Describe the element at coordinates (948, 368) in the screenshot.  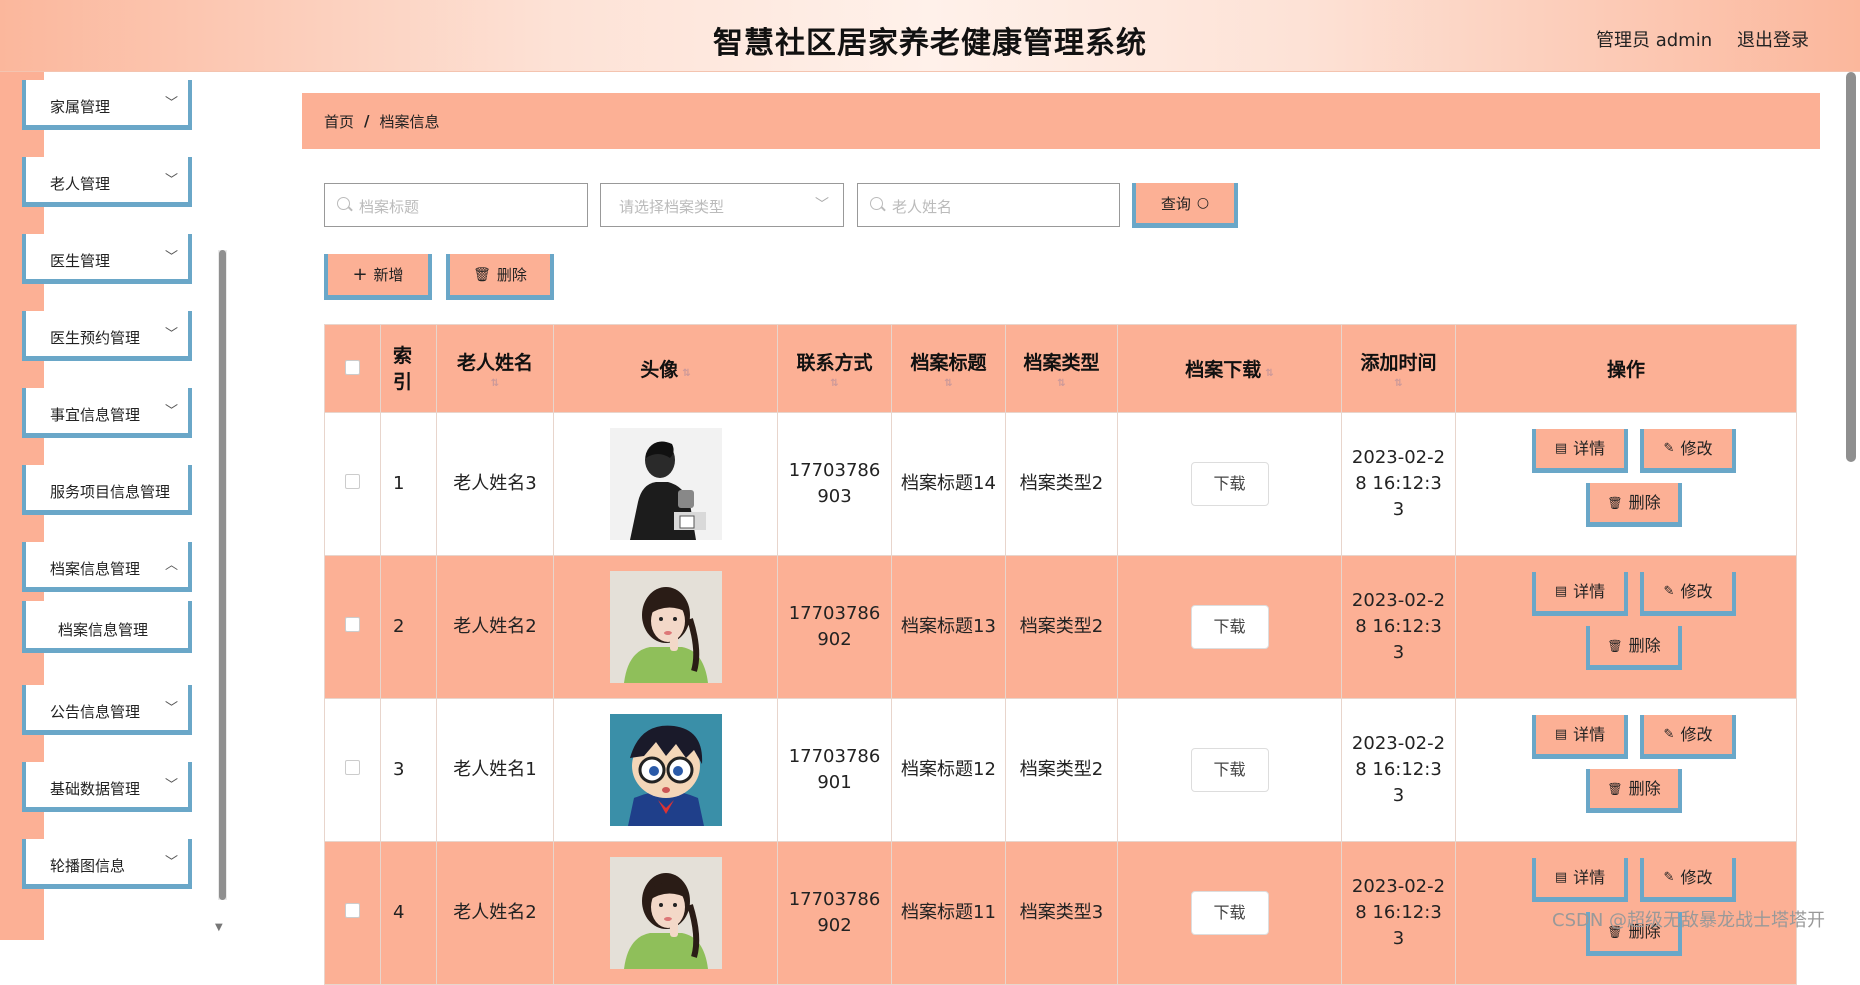
I see `col-title: 档案标题 ⇅` at that location.